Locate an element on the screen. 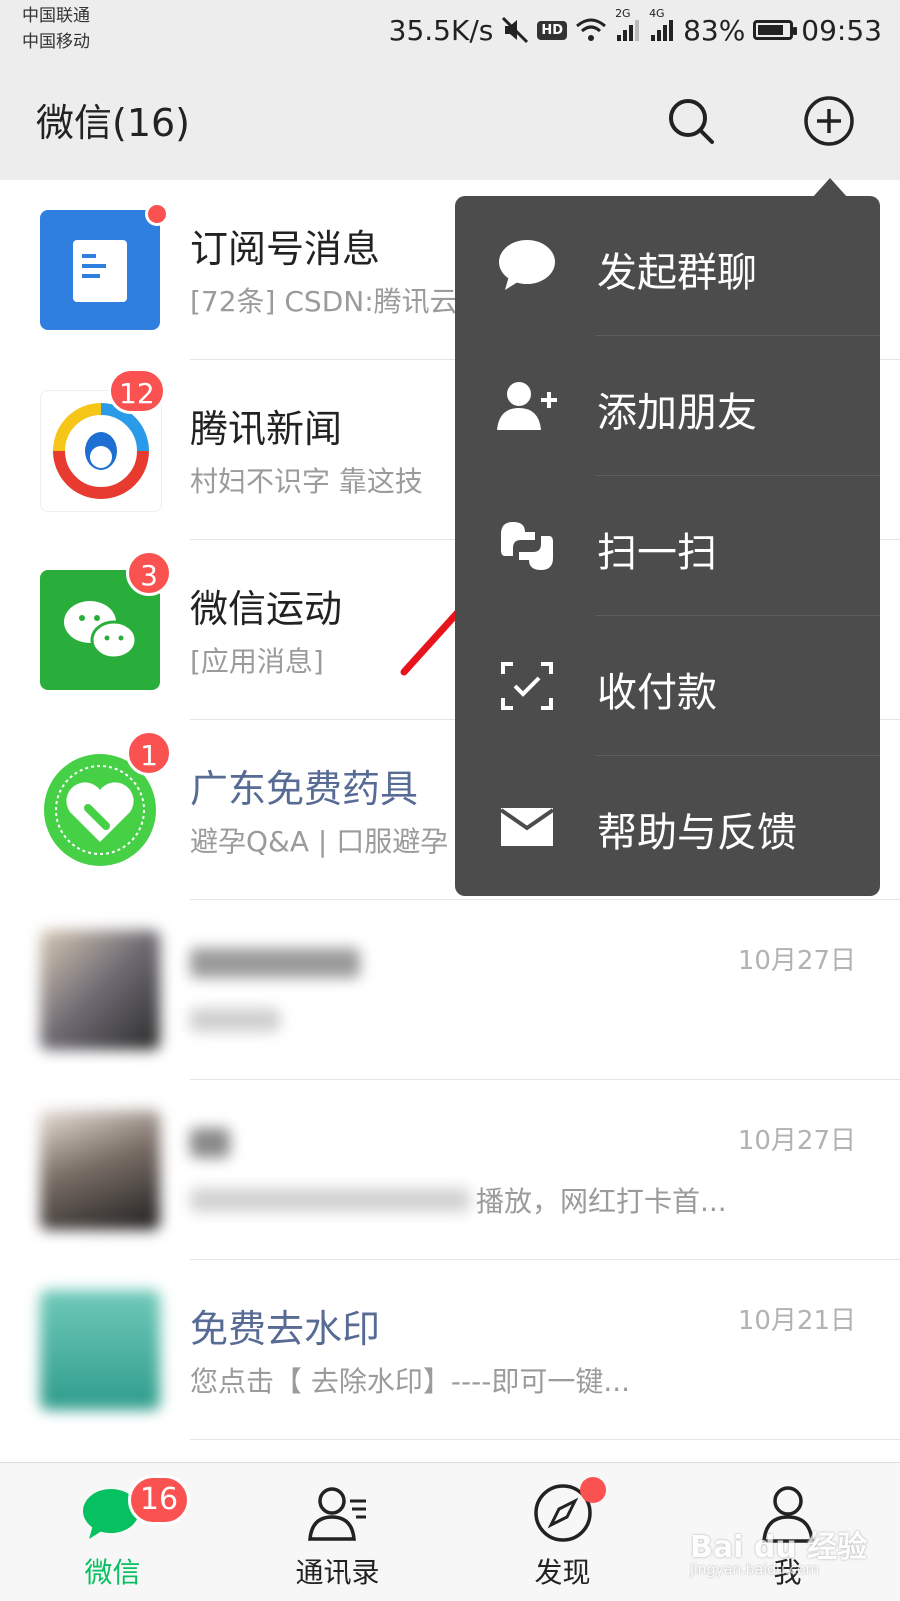  signal-4g: 4G is located at coordinates (662, 25).